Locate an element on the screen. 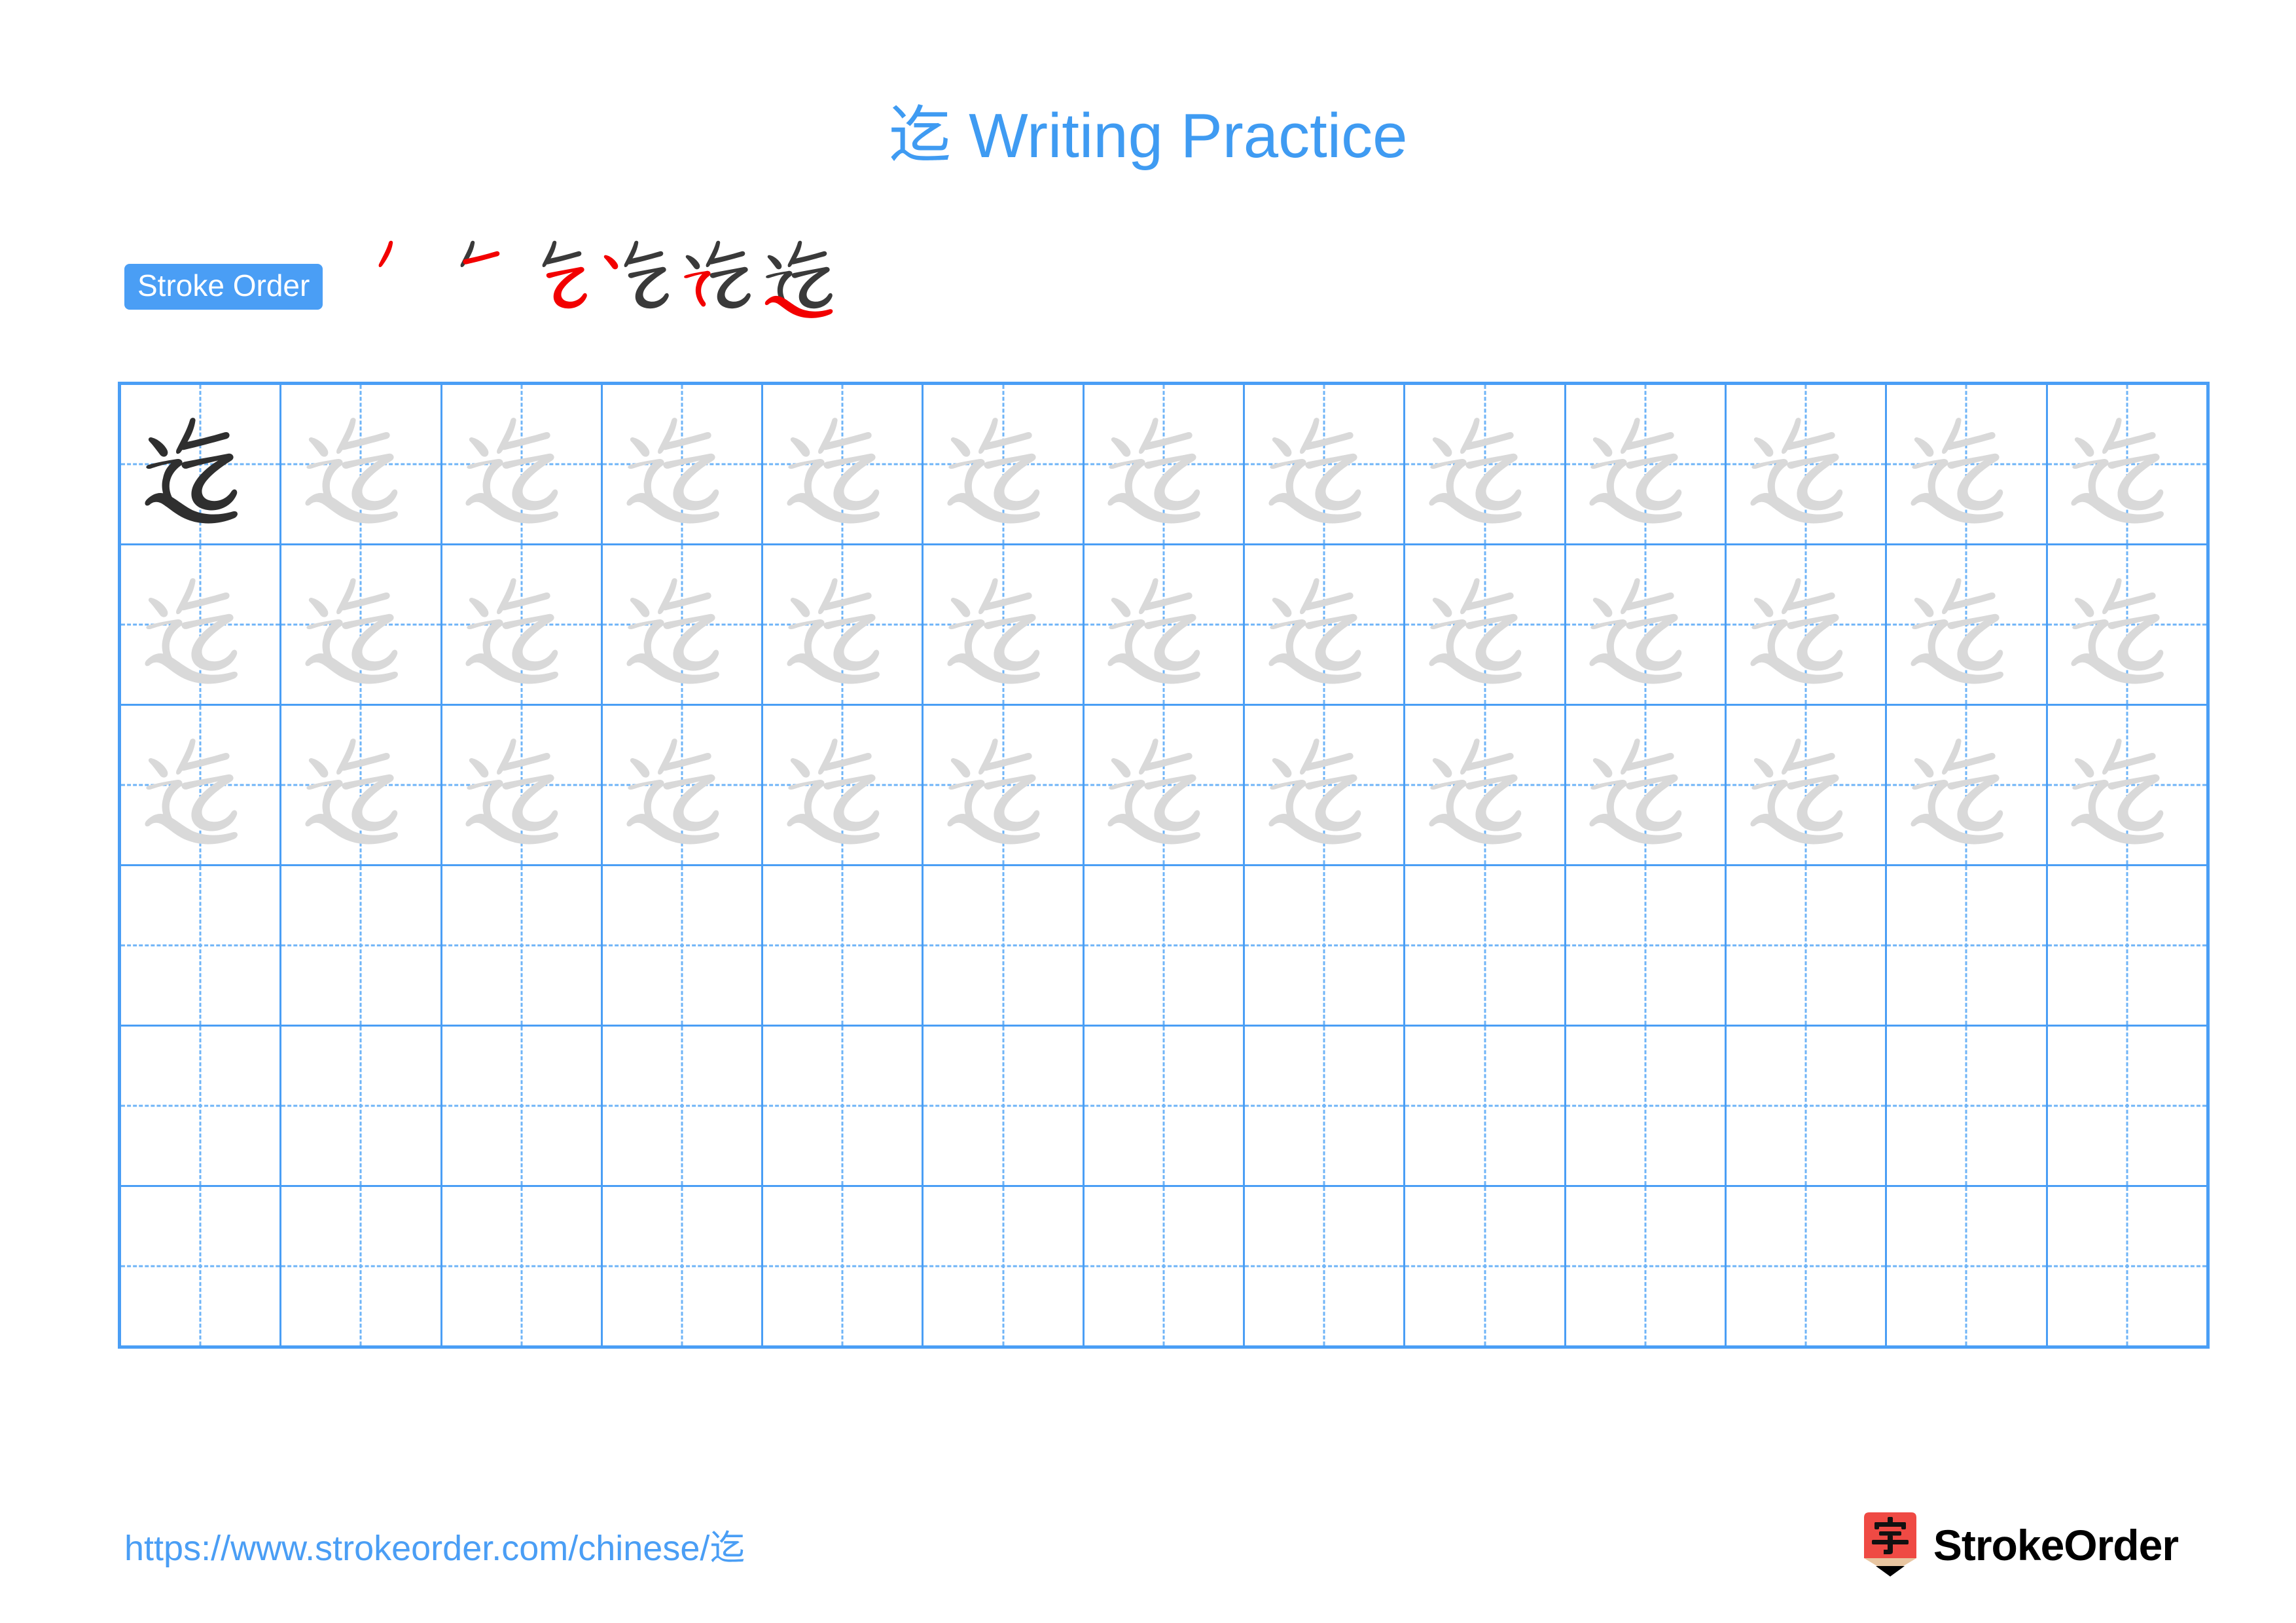 Image resolution: width=2296 pixels, height=1623 pixels. practice-cell-r4-c2 is located at coordinates (360, 945).